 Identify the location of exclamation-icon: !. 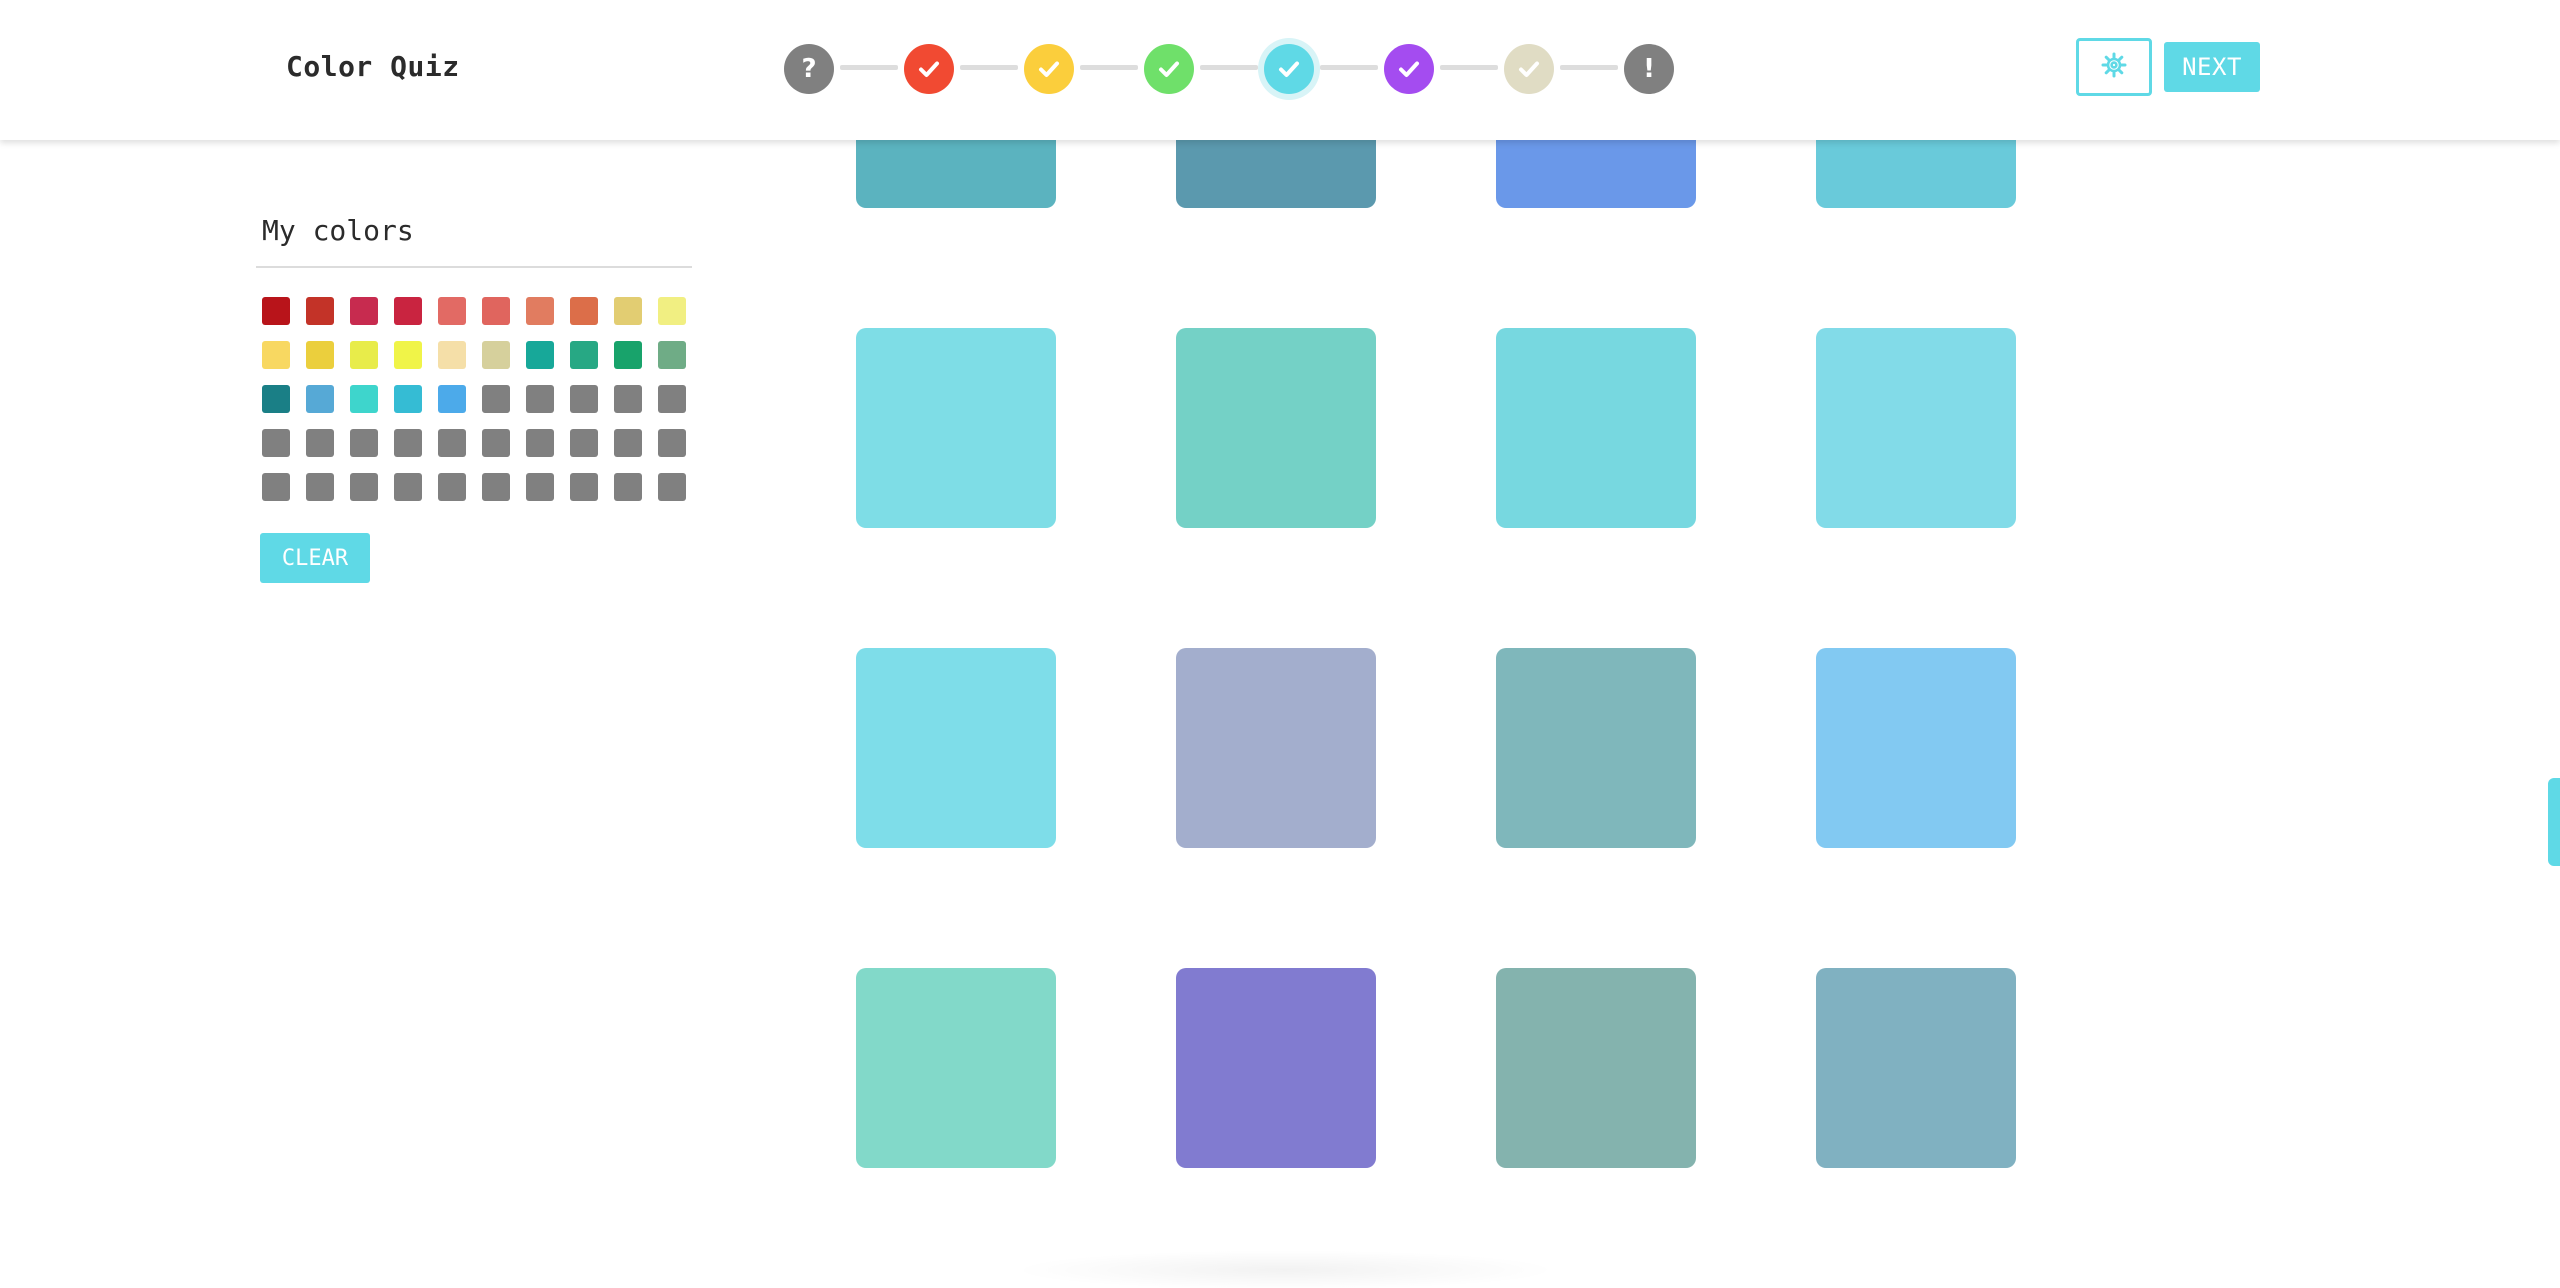
(1649, 69).